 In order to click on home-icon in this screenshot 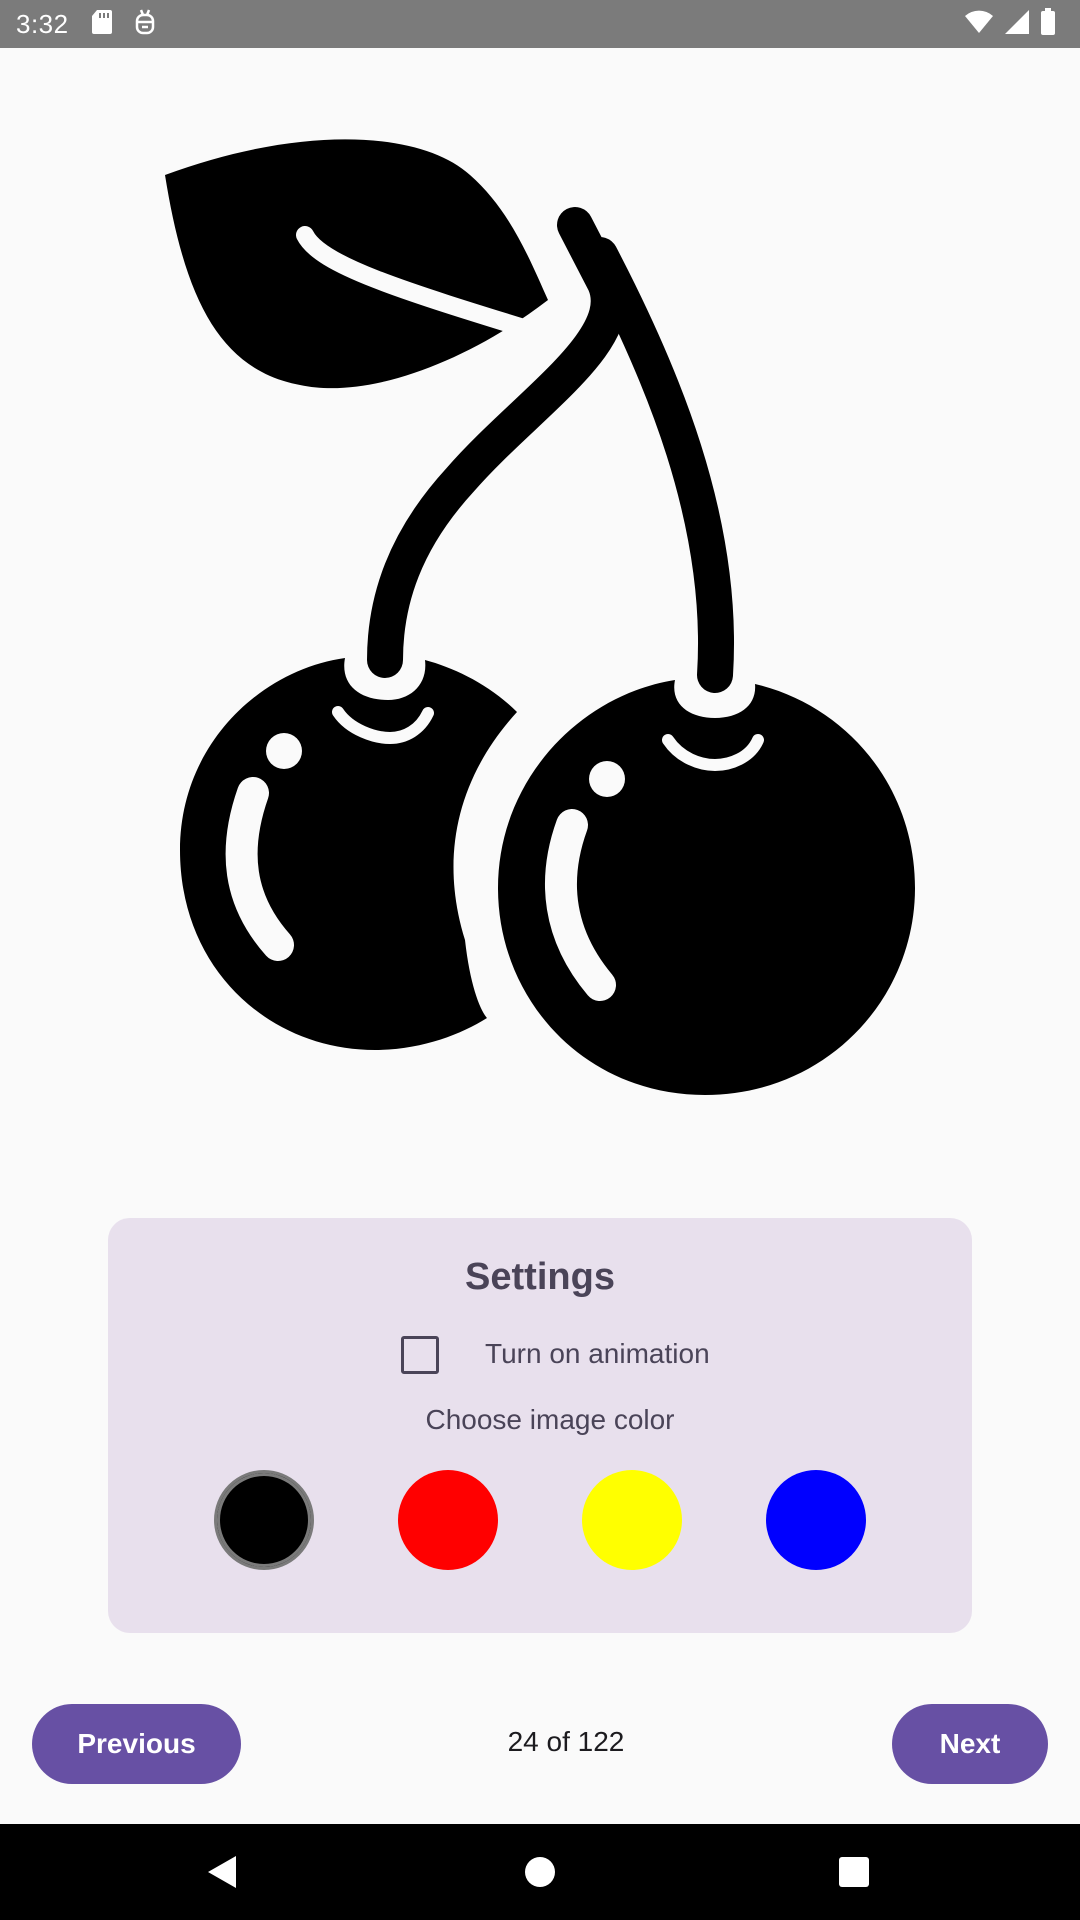, I will do `click(540, 1872)`.